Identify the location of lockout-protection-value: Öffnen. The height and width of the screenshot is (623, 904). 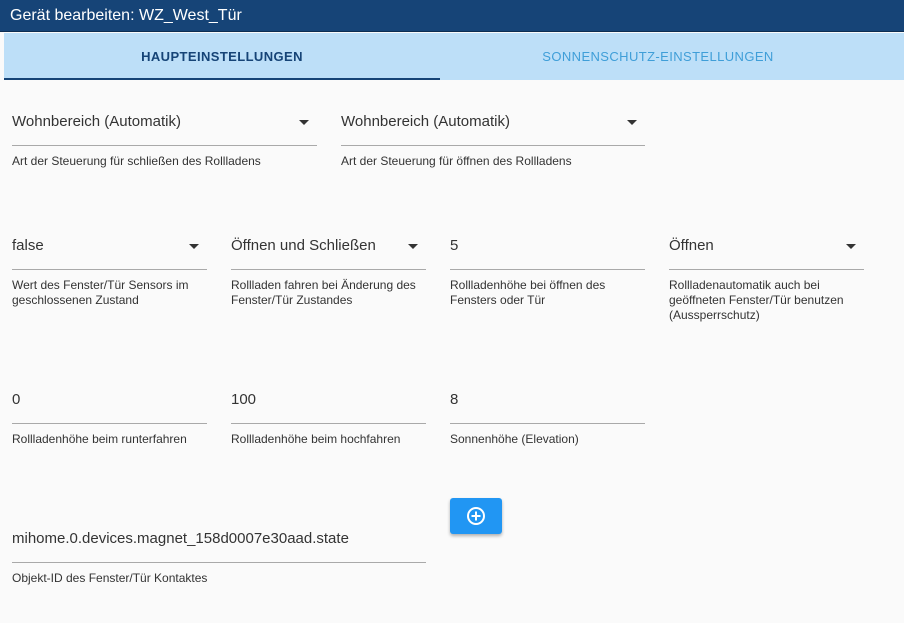
(691, 245).